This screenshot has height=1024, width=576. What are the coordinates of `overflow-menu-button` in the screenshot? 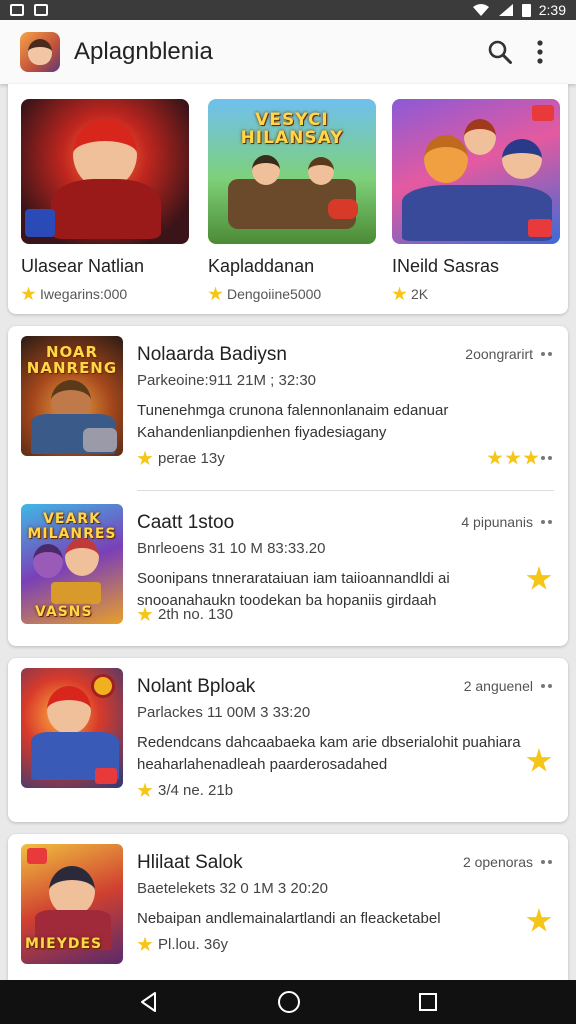 It's located at (540, 52).